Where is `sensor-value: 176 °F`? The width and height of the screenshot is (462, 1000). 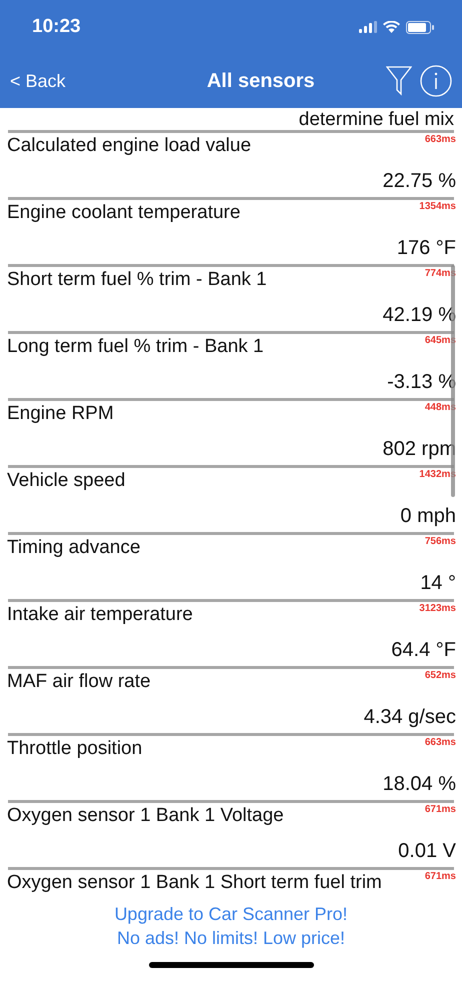
sensor-value: 176 °F is located at coordinates (426, 248).